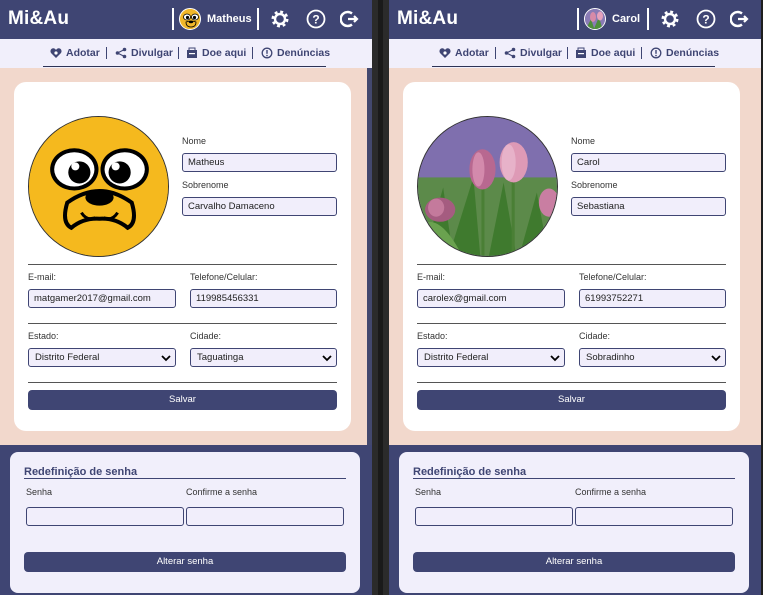 Image resolution: width=763 pixels, height=595 pixels. Describe the element at coordinates (259, 206) in the screenshot. I see `last-name-input: Carvalho Damaceno` at that location.